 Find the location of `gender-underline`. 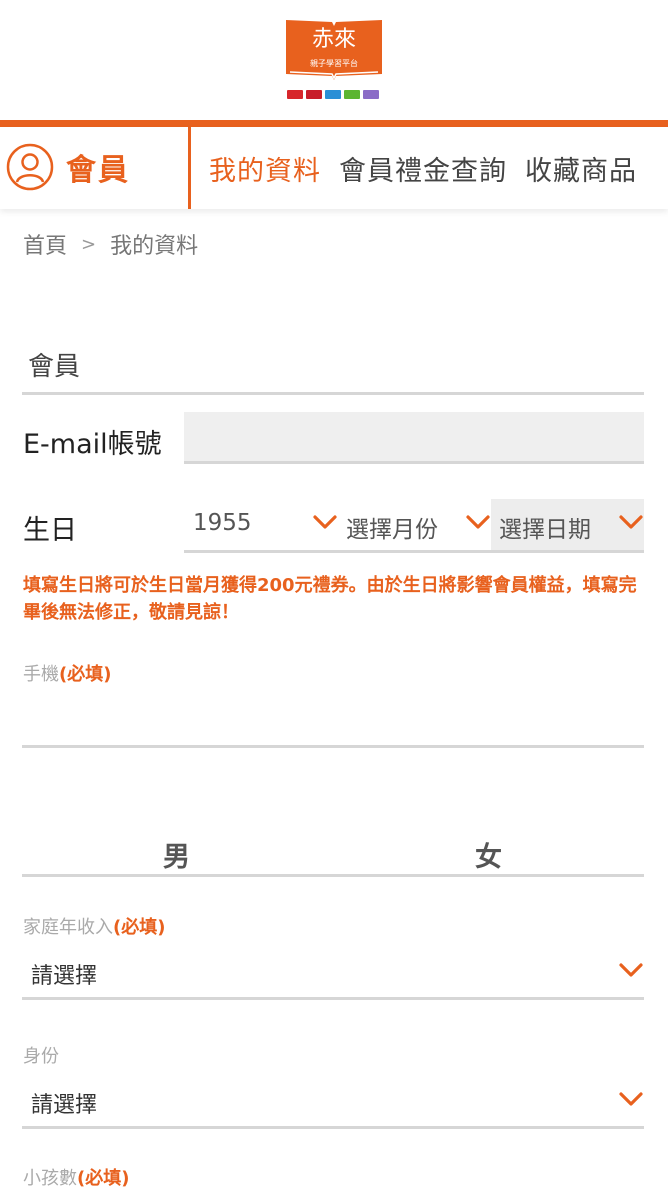

gender-underline is located at coordinates (333, 875).